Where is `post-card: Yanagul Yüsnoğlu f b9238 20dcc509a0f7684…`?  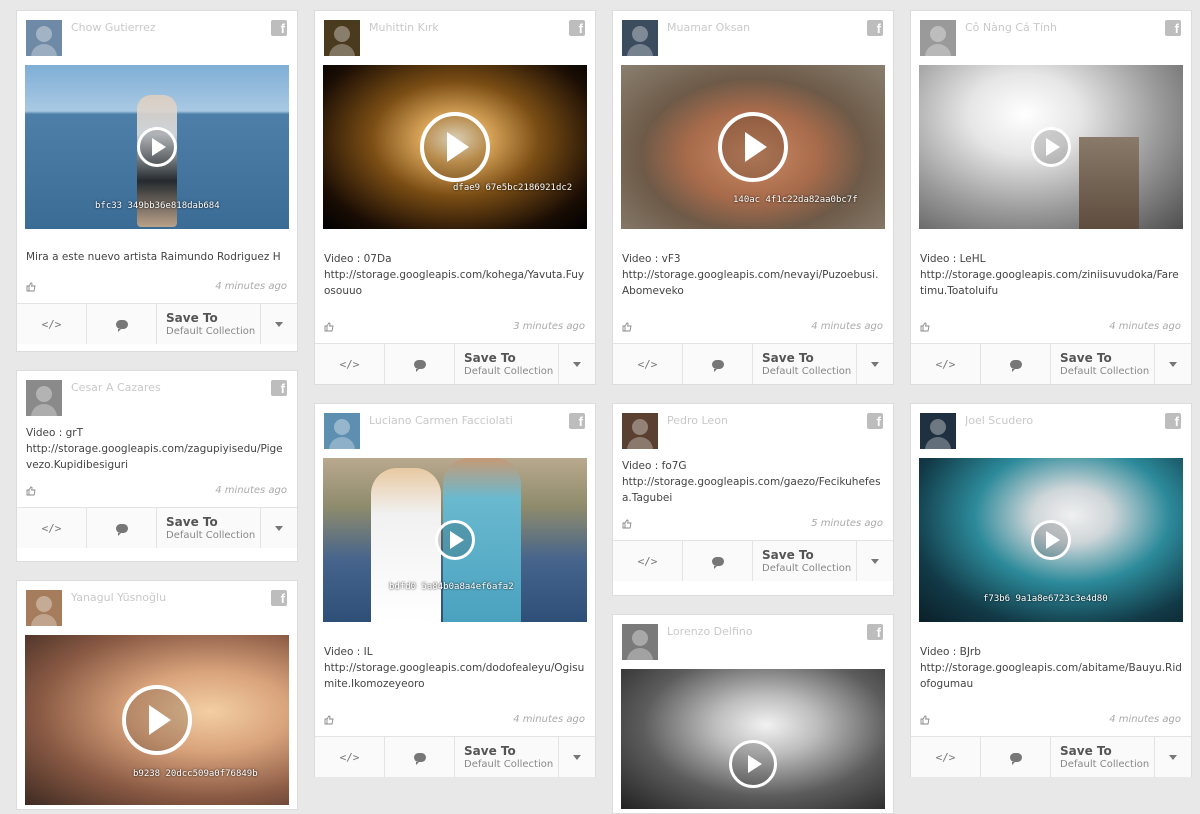 post-card: Yanagul Yüsnoğlu f b9238 20dcc509a0f7684… is located at coordinates (157, 695).